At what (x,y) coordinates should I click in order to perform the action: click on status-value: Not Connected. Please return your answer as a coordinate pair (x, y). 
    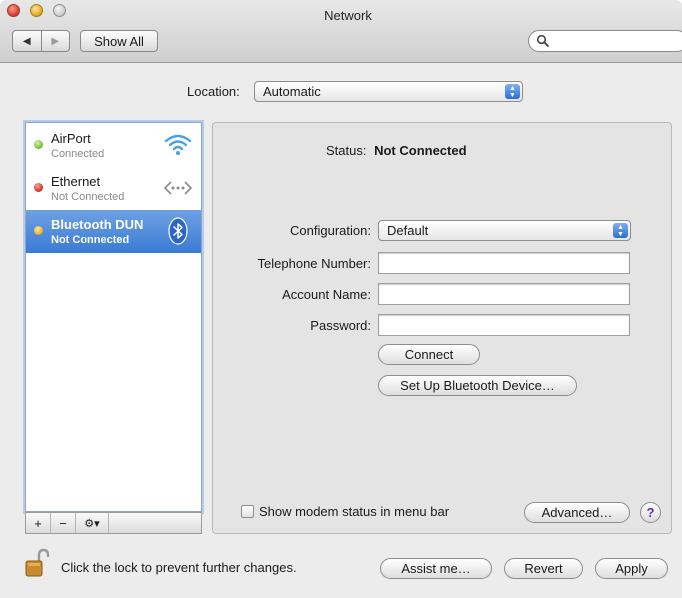
    Looking at the image, I should click on (420, 150).